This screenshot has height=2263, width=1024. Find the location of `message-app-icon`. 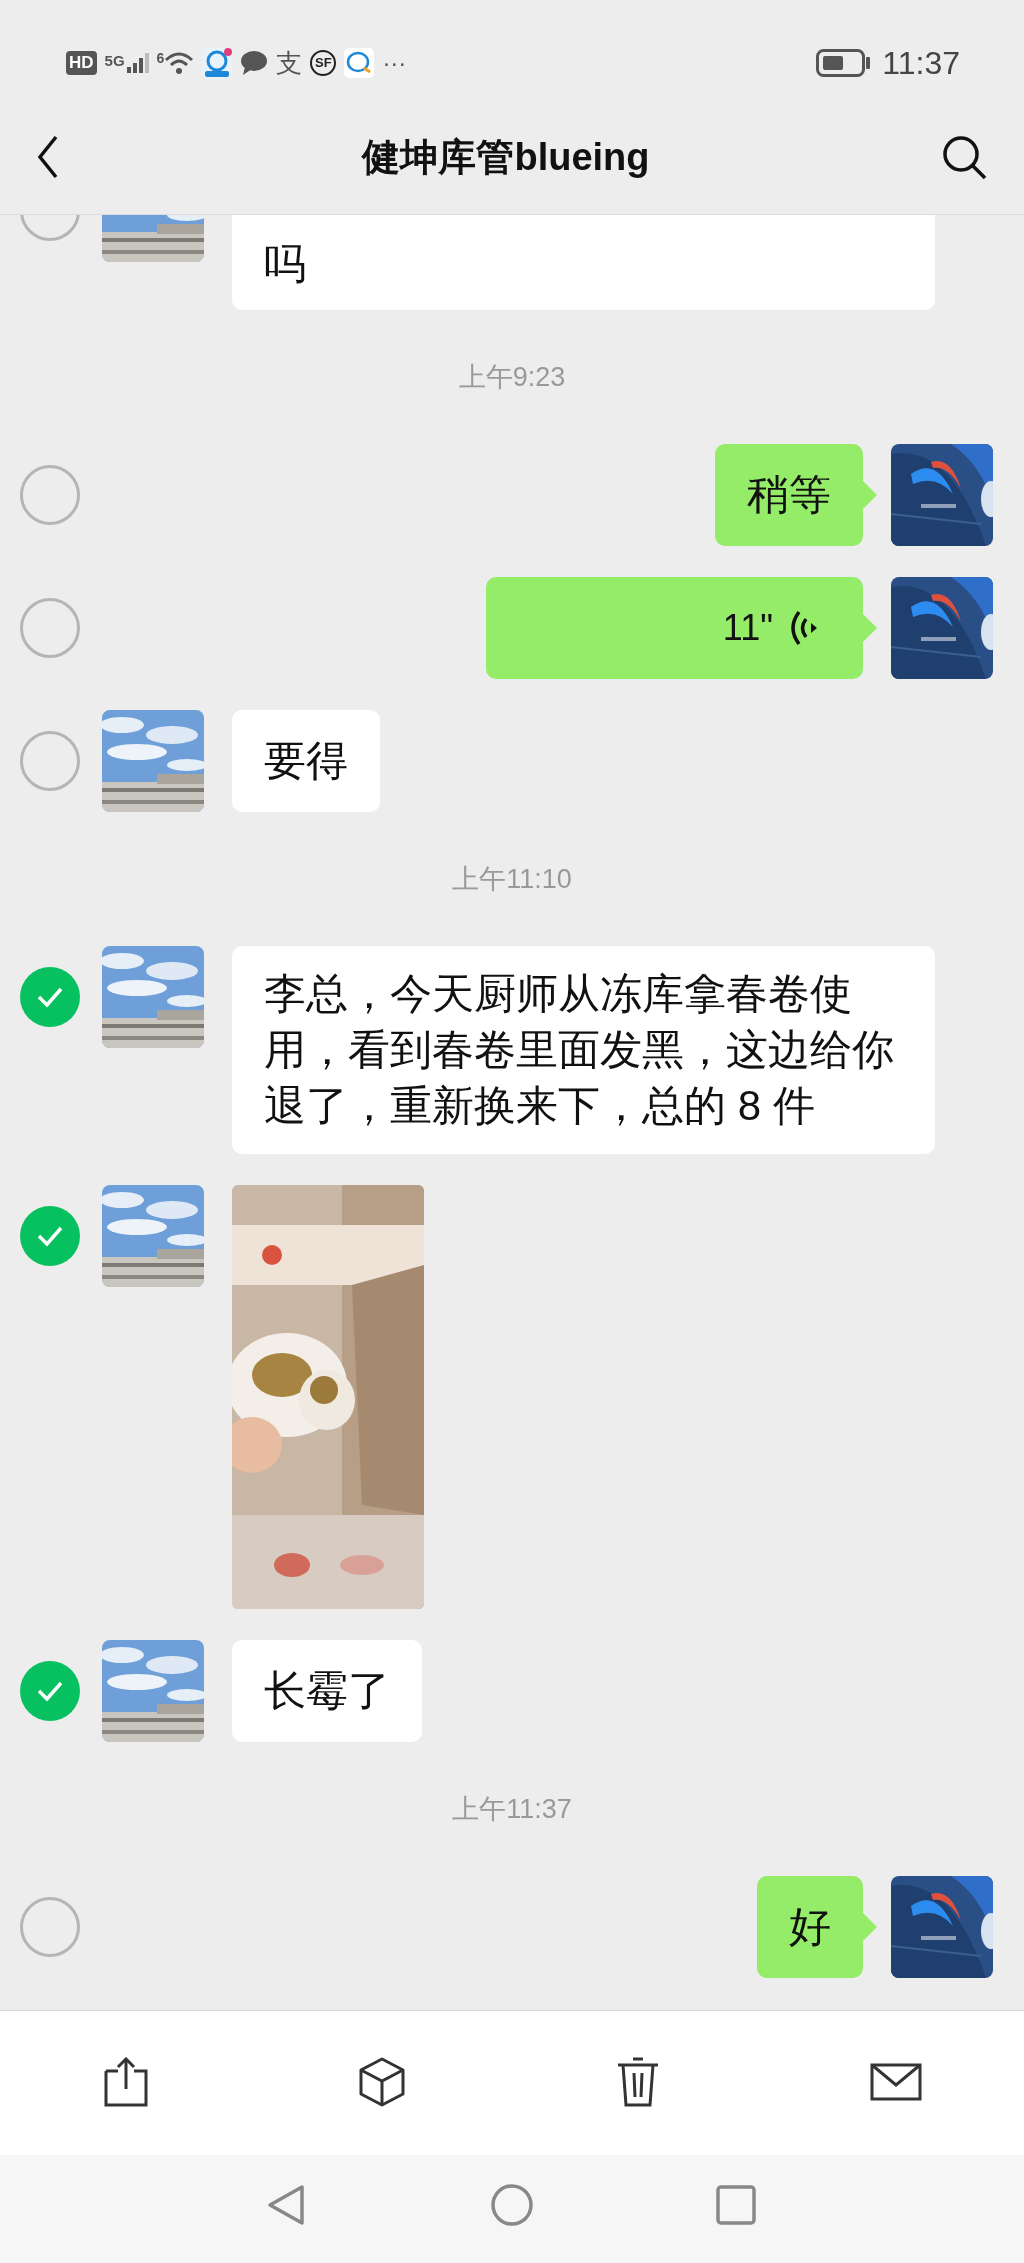

message-app-icon is located at coordinates (359, 63).